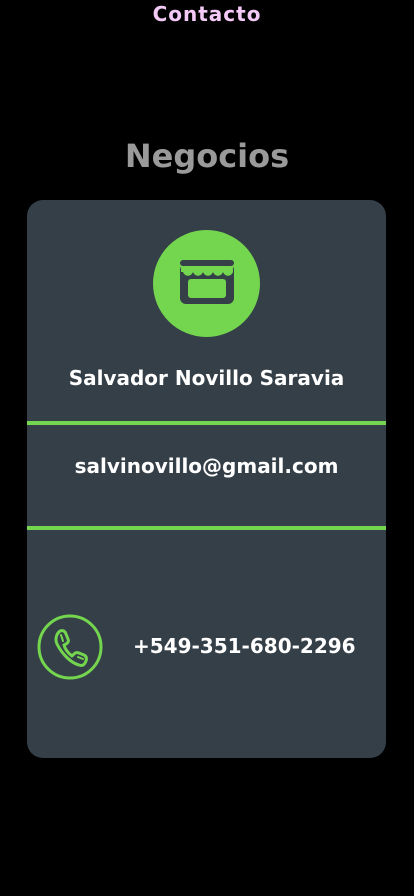 The width and height of the screenshot is (414, 896). I want to click on phone-icon, so click(70, 647).